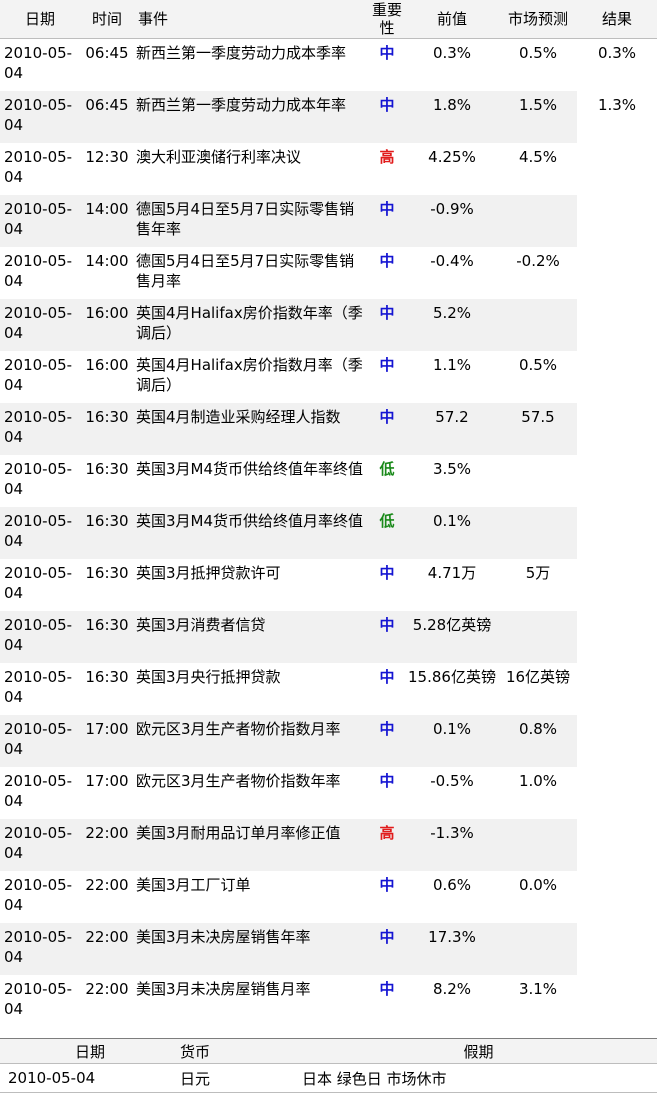 This screenshot has width=657, height=1093. Describe the element at coordinates (251, 845) in the screenshot. I see `event-name: 美国3月耐用品订单月率修正值` at that location.